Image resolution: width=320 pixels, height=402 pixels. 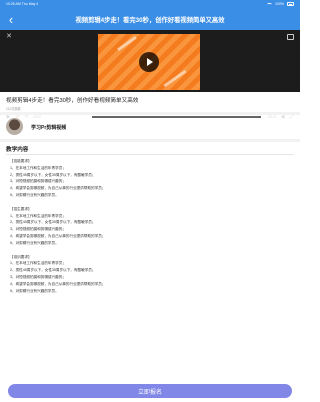 I want to click on status-indicators: 100%, so click(x=280, y=4).